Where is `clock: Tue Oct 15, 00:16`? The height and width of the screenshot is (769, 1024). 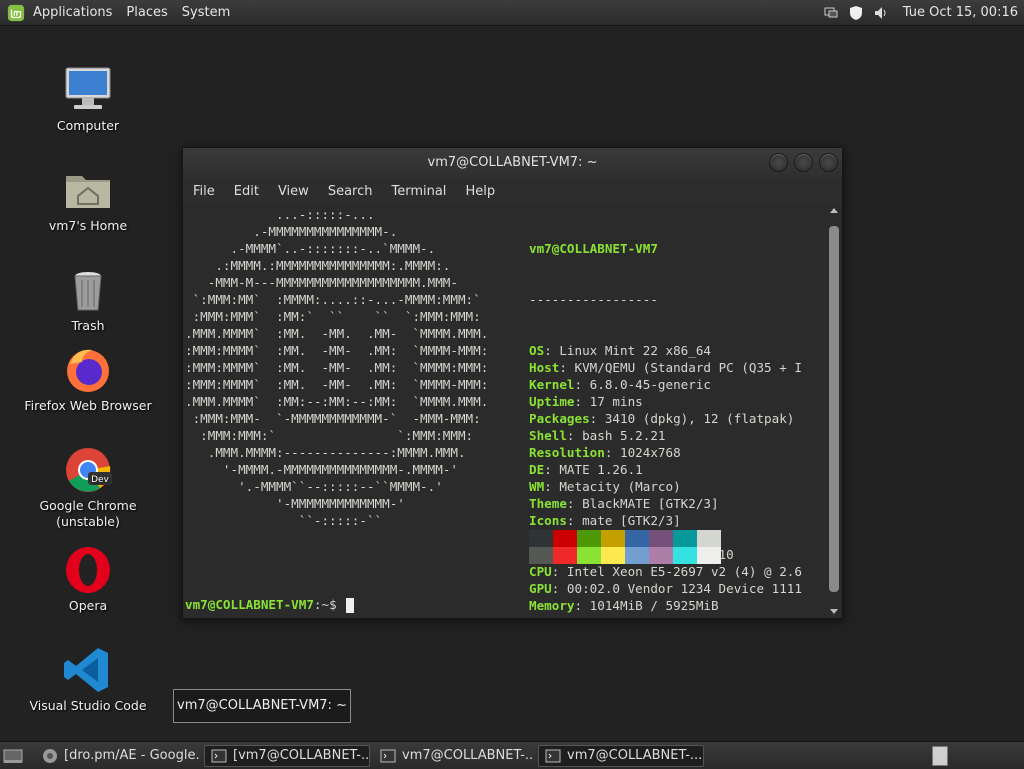
clock: Tue Oct 15, 00:16 is located at coordinates (960, 12).